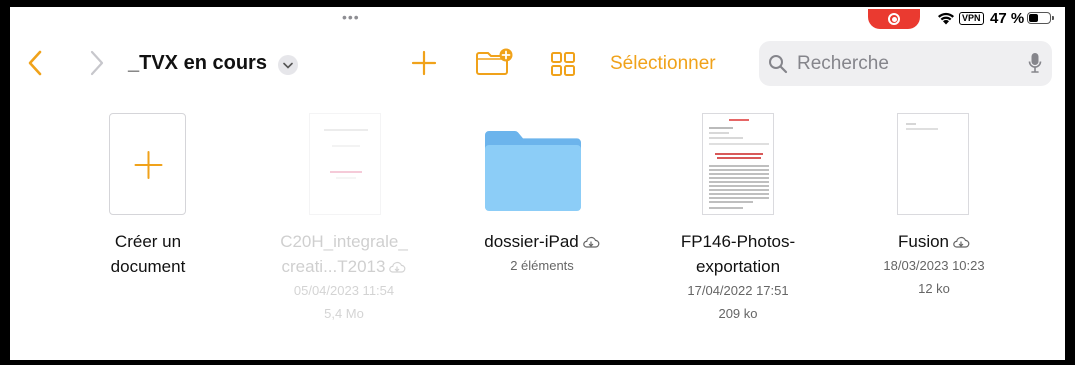 Image resolution: width=1075 pixels, height=365 pixels. What do you see at coordinates (934, 288) in the screenshot?
I see `item-size: 12 ko` at bounding box center [934, 288].